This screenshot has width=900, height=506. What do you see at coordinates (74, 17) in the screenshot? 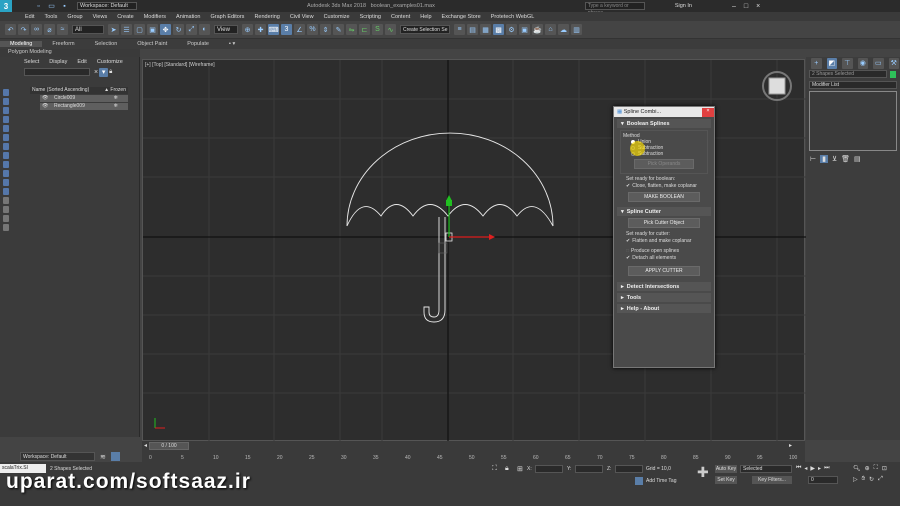
I see `menu-item: Group` at bounding box center [74, 17].